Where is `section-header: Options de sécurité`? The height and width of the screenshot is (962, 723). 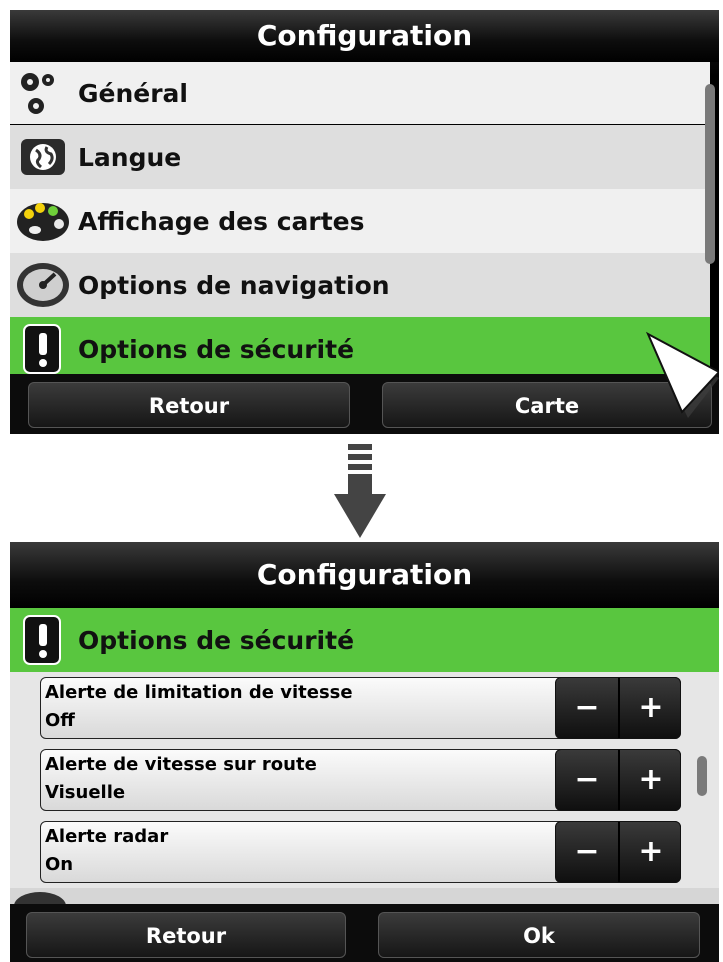
section-header: Options de sécurité is located at coordinates (364, 640).